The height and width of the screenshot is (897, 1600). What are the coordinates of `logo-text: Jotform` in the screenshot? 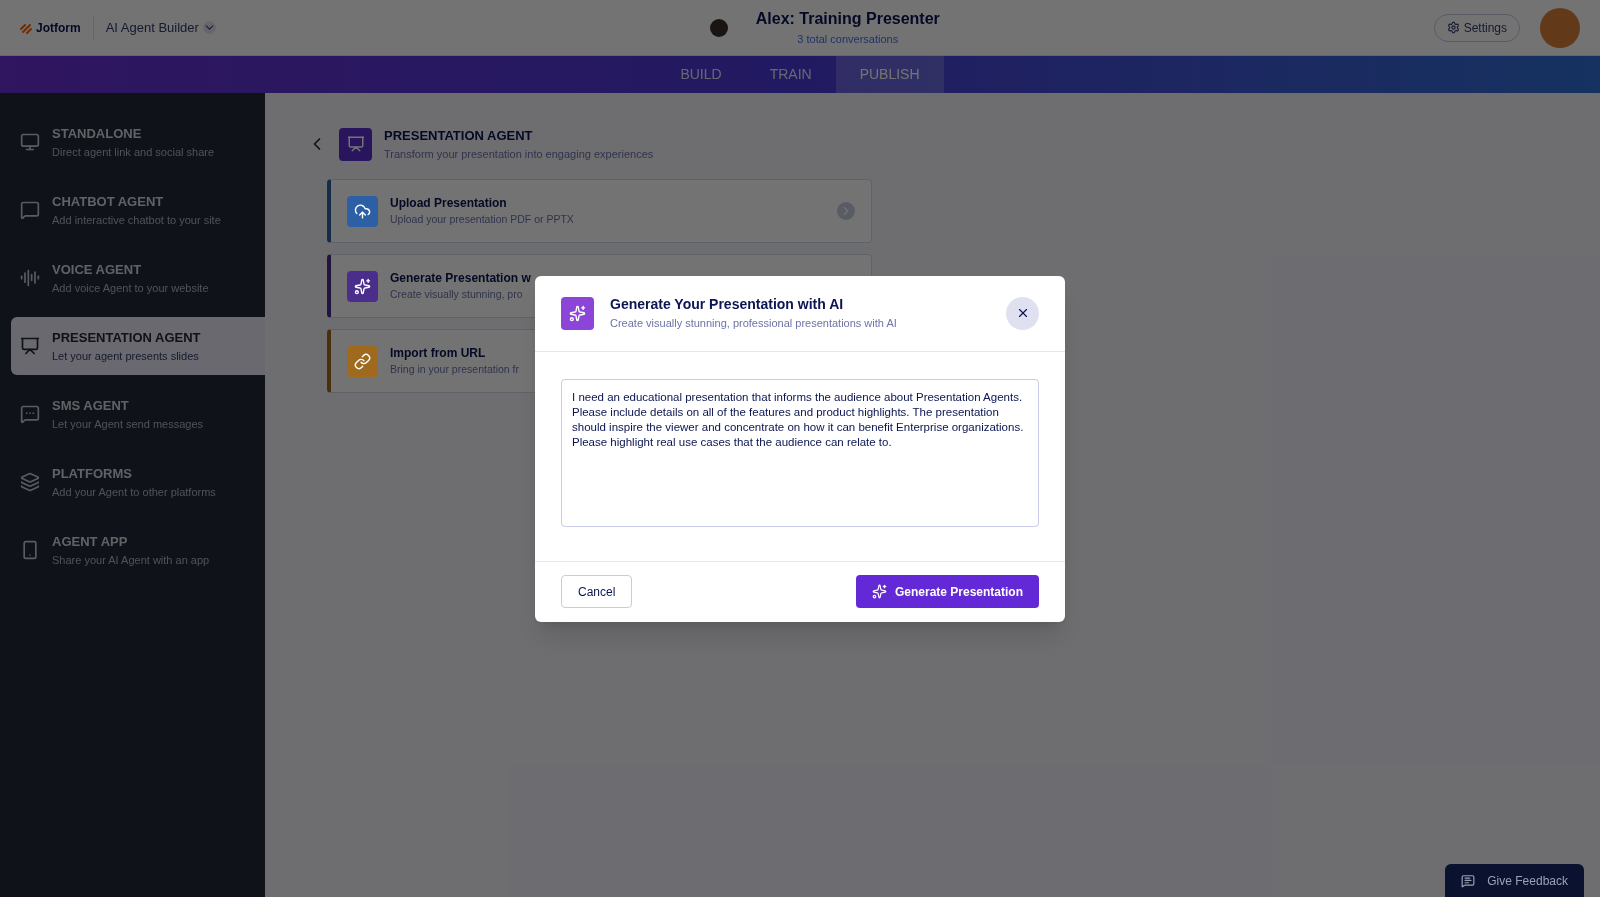 It's located at (58, 28).